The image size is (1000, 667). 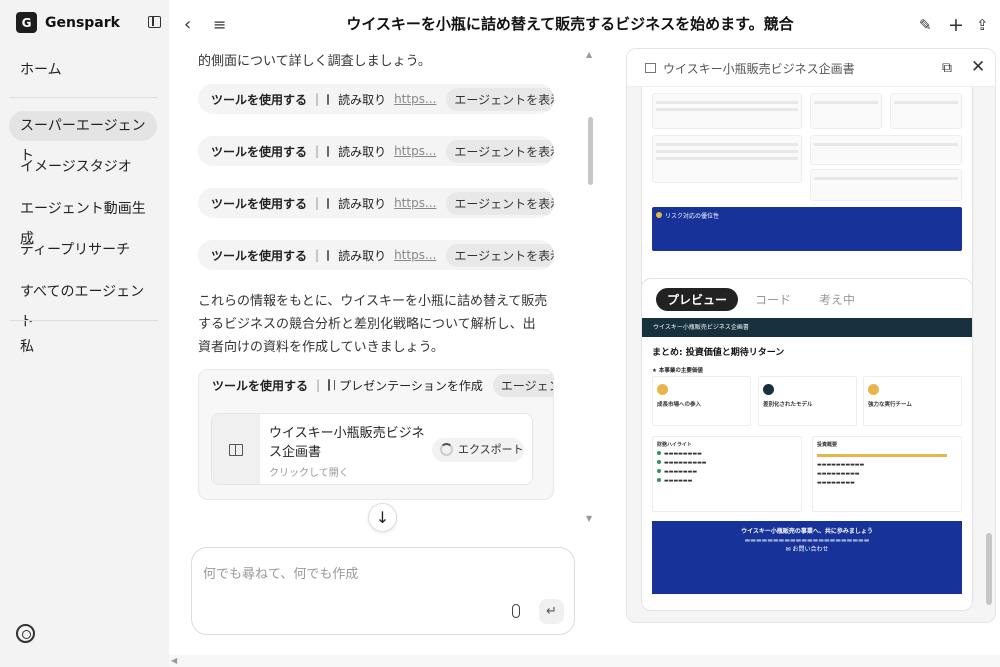 I want to click on presentation-file-card: ウイスキー小瓶販売ビジネス企画書 クリックして開く エクスポート, so click(x=372, y=449).